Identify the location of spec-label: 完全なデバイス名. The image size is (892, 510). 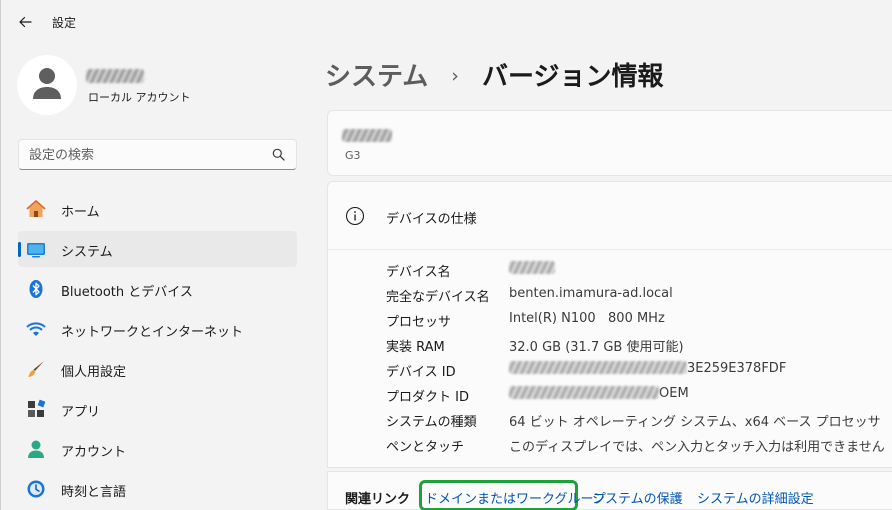
(438, 297).